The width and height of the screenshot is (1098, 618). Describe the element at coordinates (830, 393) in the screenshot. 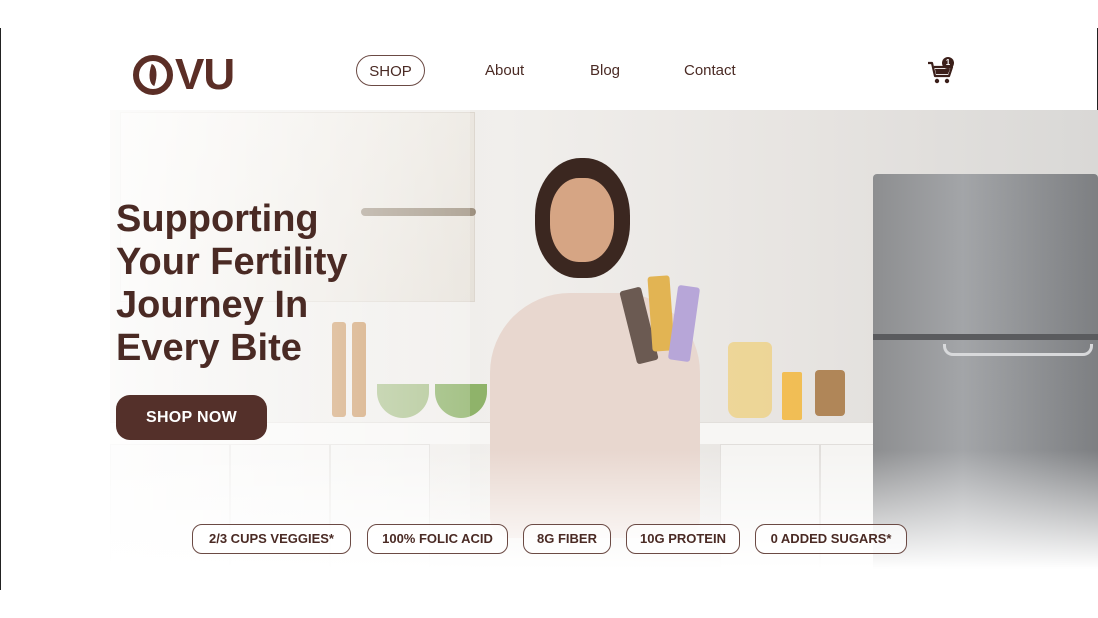

I see `utensil-holder` at that location.